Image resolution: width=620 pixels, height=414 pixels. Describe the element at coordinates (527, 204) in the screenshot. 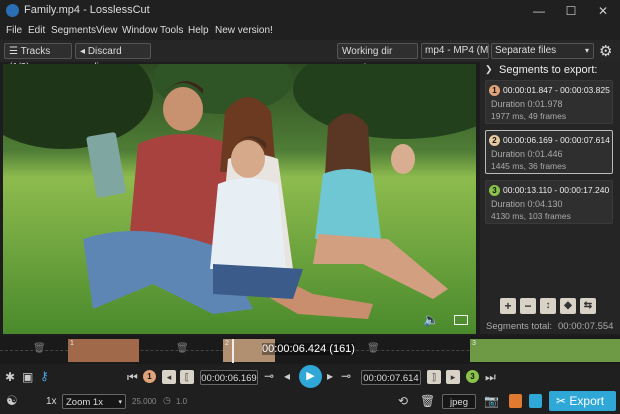

I see `segment-duration: Duration 0:04.130` at that location.